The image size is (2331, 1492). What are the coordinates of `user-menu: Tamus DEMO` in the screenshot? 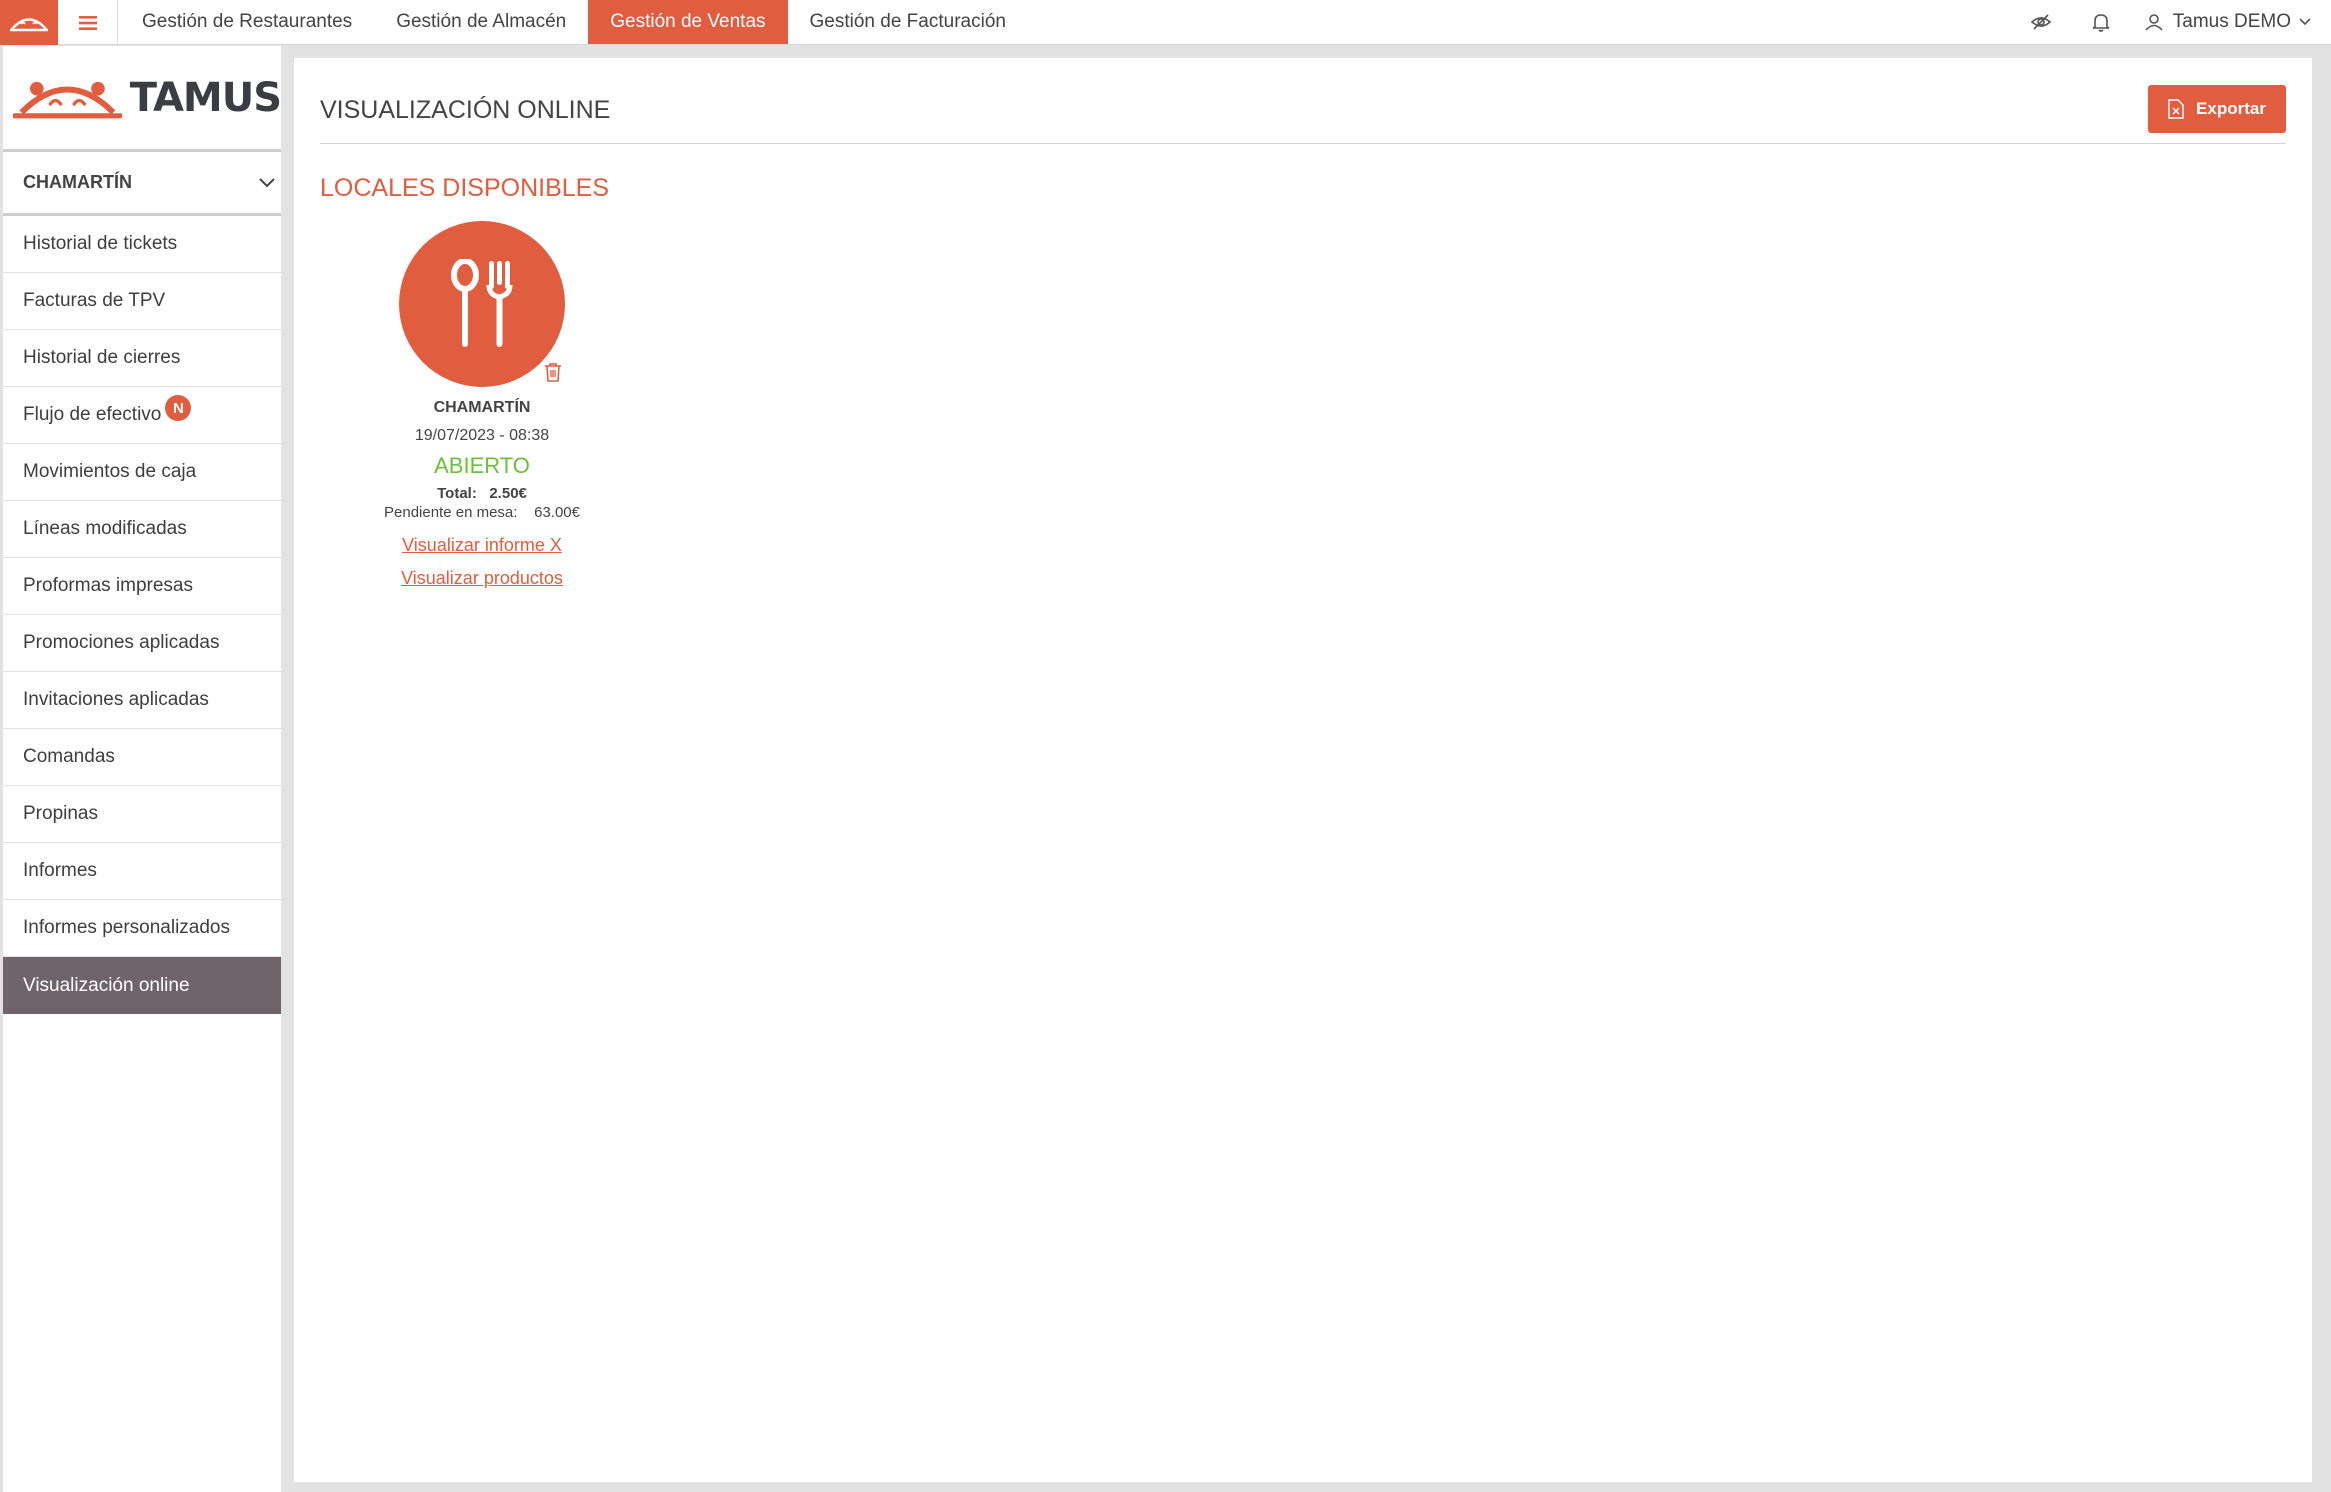 It's located at (2228, 22).